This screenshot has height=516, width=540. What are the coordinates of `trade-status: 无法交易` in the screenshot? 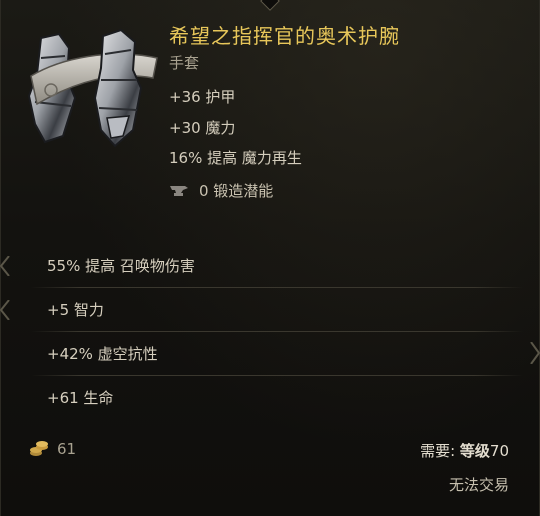 It's located at (478, 485).